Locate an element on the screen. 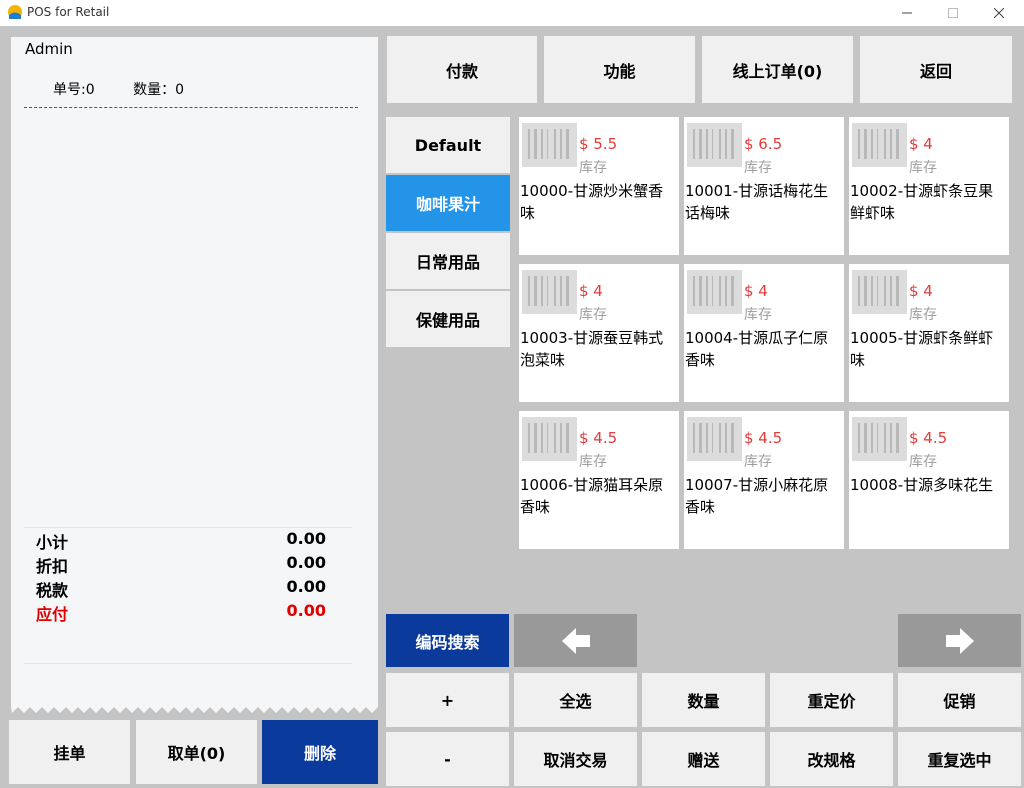 The width and height of the screenshot is (1024, 788). increase-button: + is located at coordinates (447, 700).